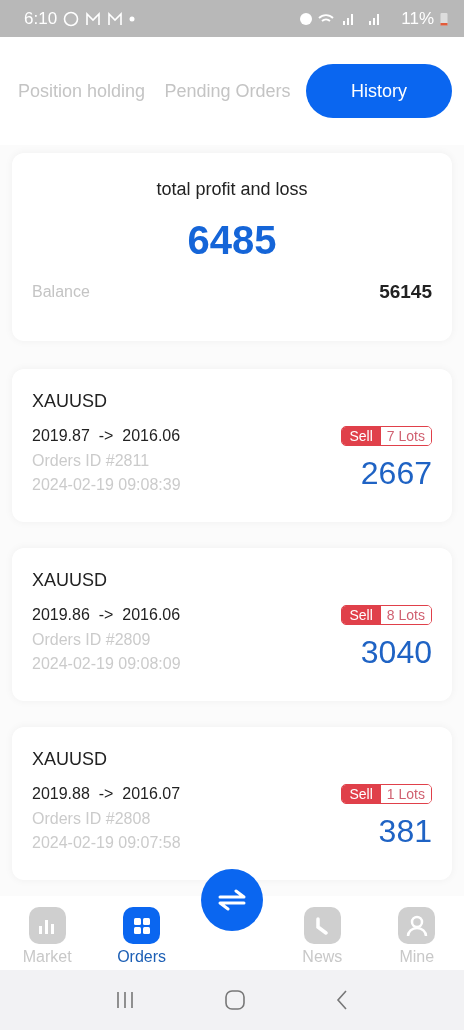 This screenshot has width=464, height=1030. I want to click on clock-hand-icon, so click(322, 925).